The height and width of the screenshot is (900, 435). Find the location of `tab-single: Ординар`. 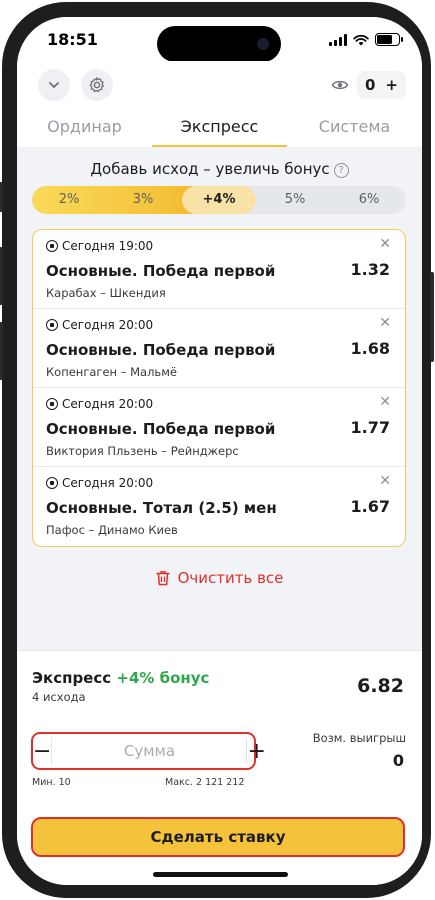

tab-single: Ординар is located at coordinates (84, 129).